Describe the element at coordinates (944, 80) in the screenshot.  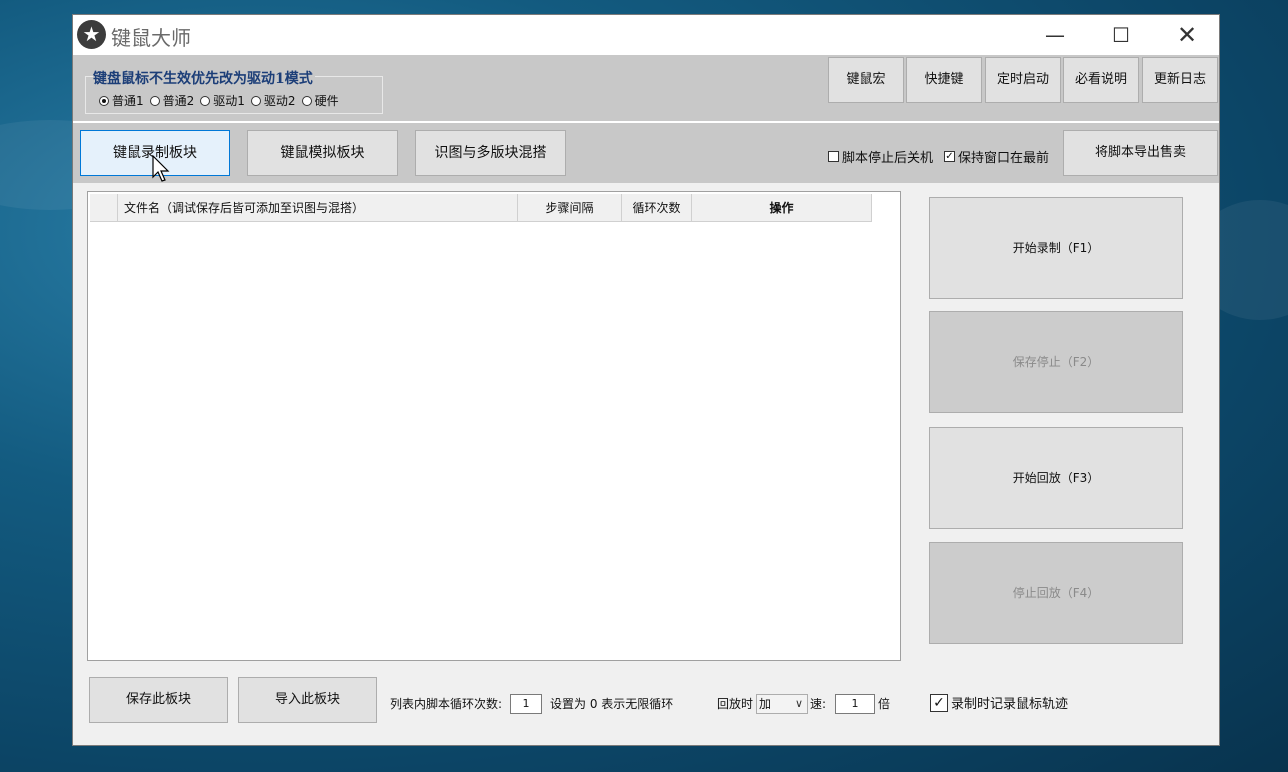
I see `hotkey-button: 快捷键` at that location.